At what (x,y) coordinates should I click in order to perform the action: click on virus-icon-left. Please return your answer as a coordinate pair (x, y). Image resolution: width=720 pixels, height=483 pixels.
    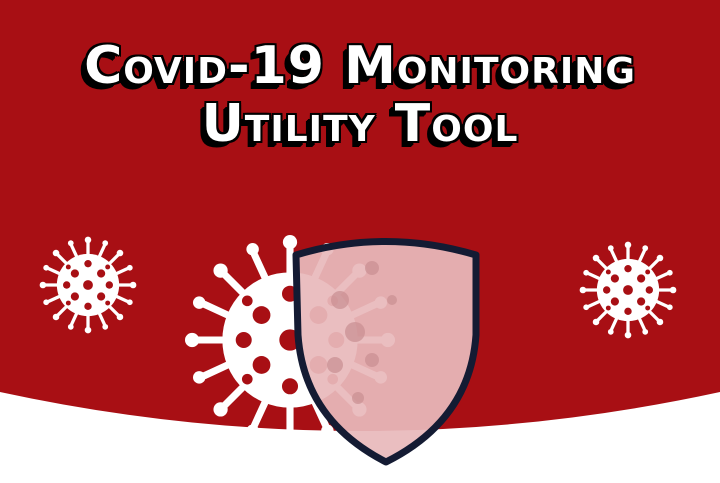
    Looking at the image, I should click on (88, 285).